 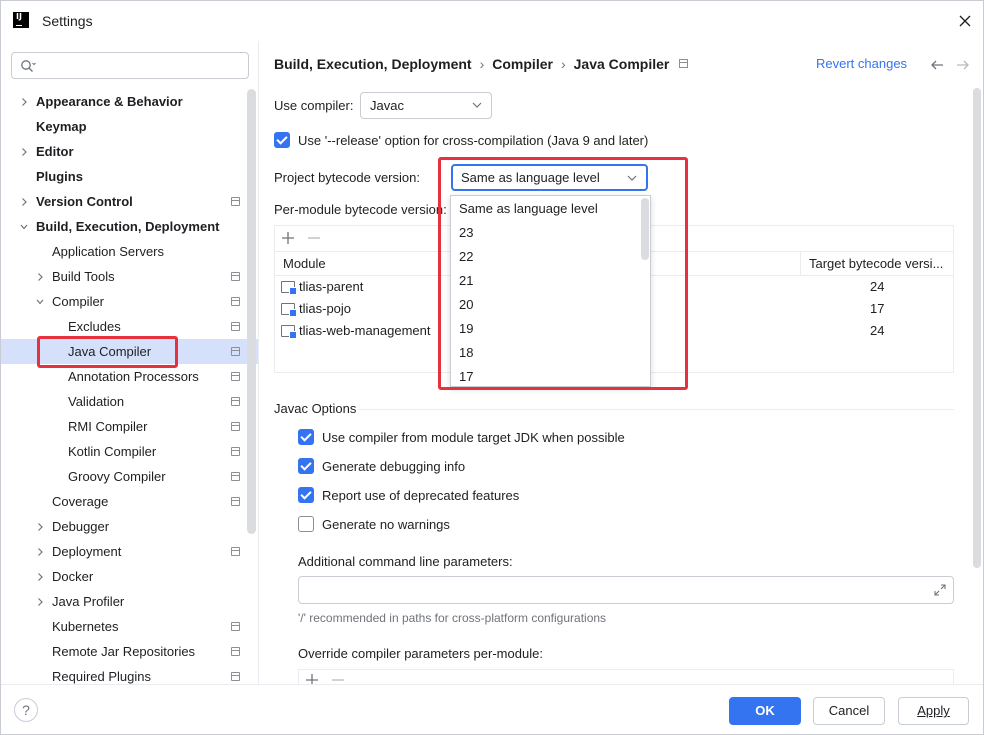 I want to click on close-button, so click(x=965, y=21).